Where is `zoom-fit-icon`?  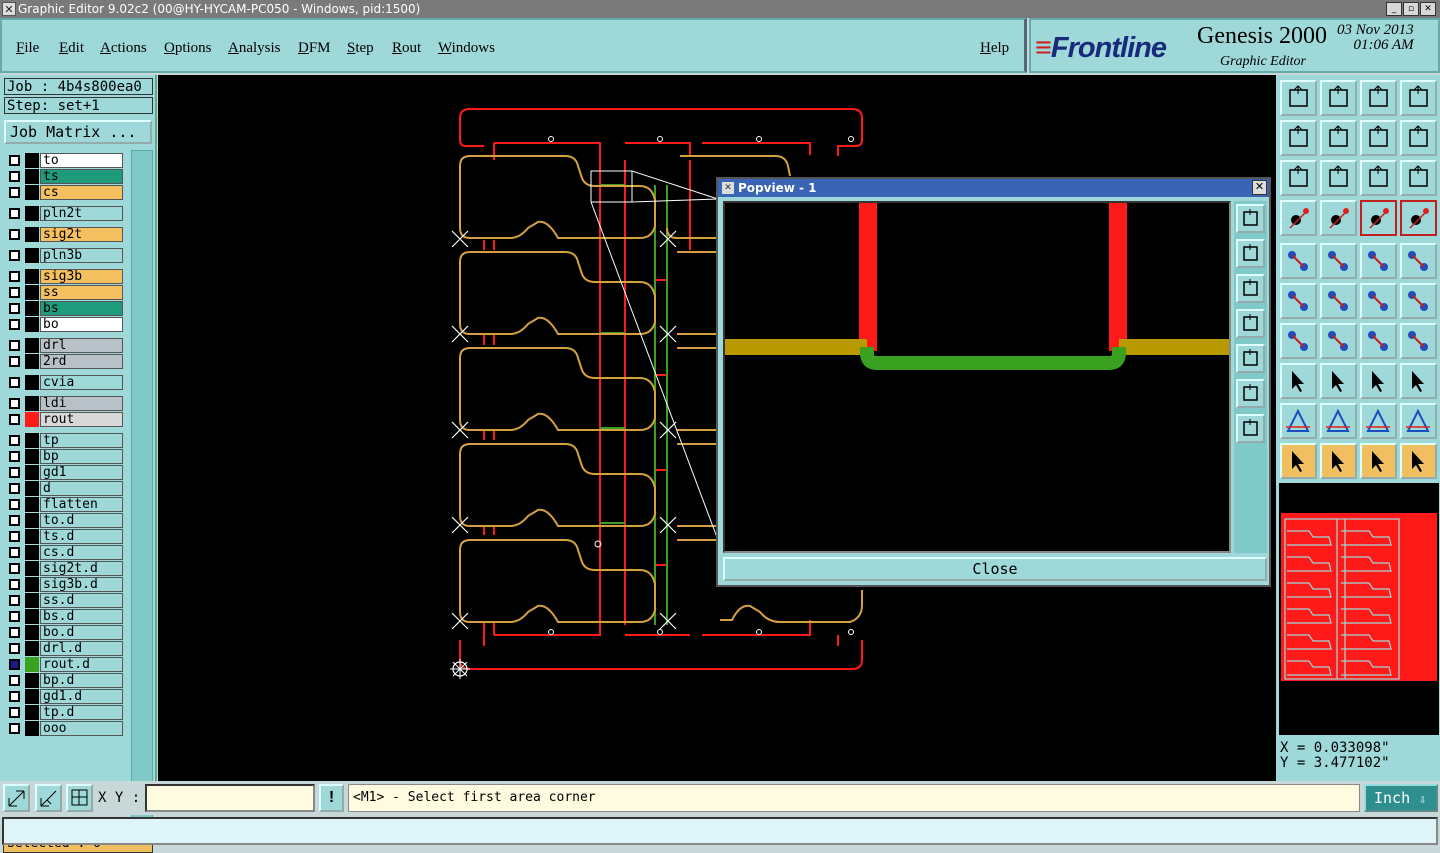 zoom-fit-icon is located at coordinates (1298, 178).